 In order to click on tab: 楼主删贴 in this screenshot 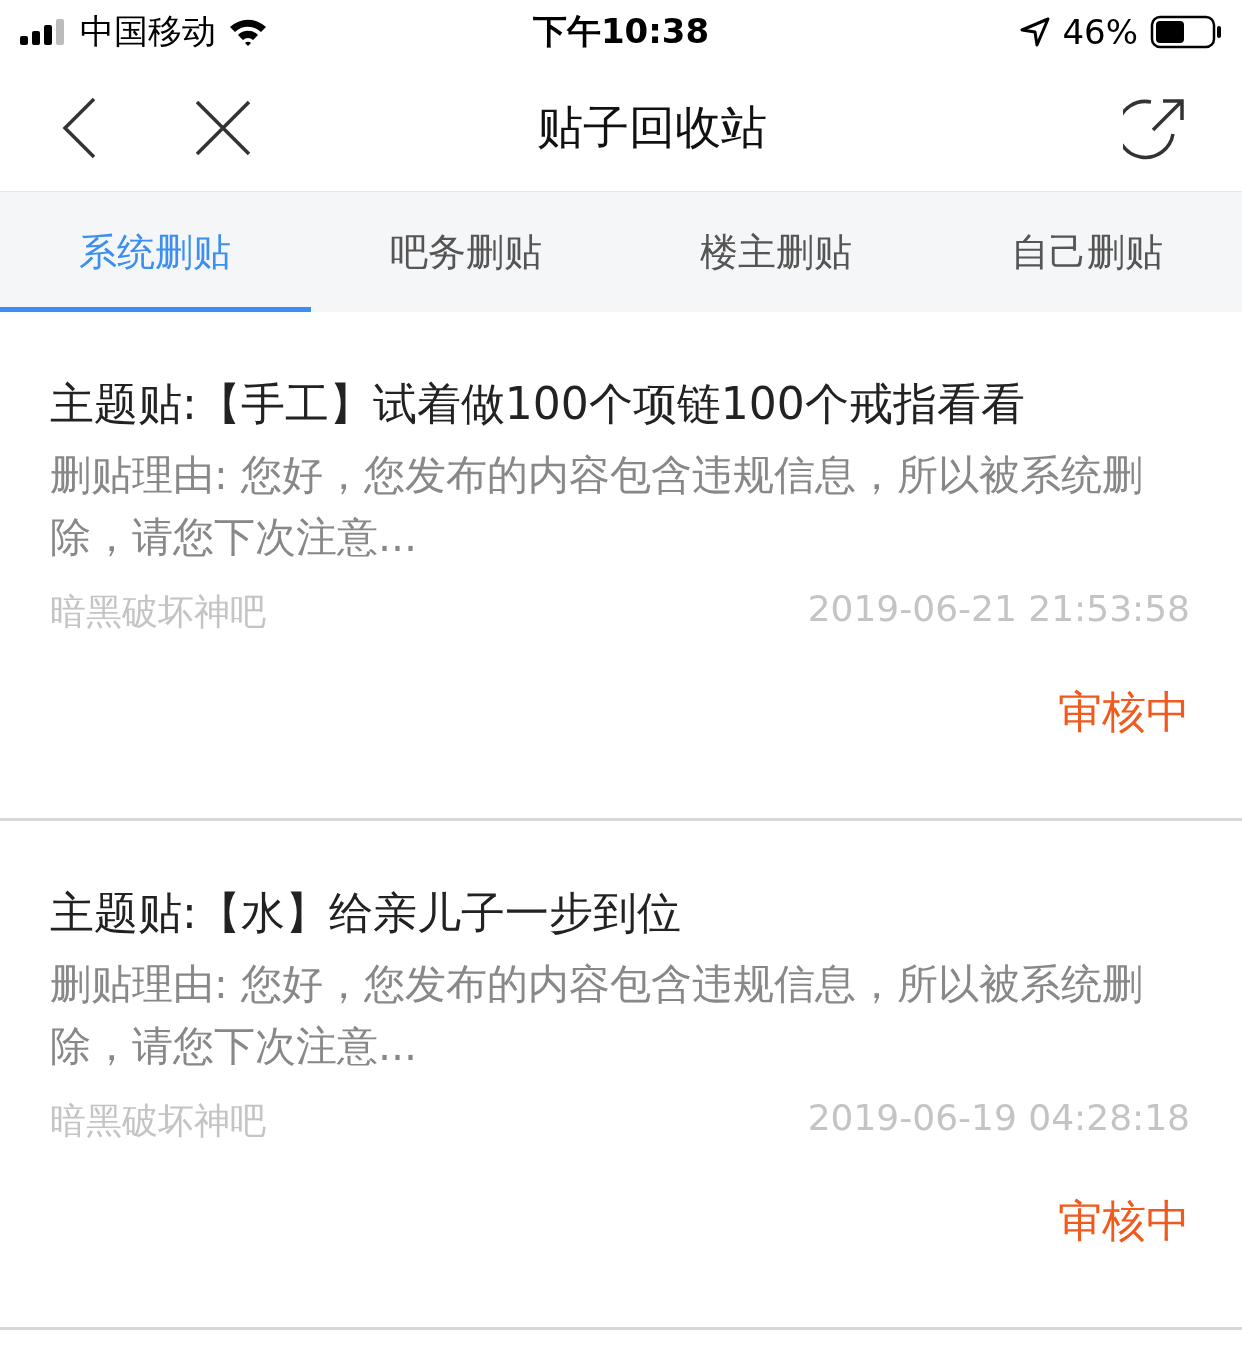, I will do `click(776, 252)`.